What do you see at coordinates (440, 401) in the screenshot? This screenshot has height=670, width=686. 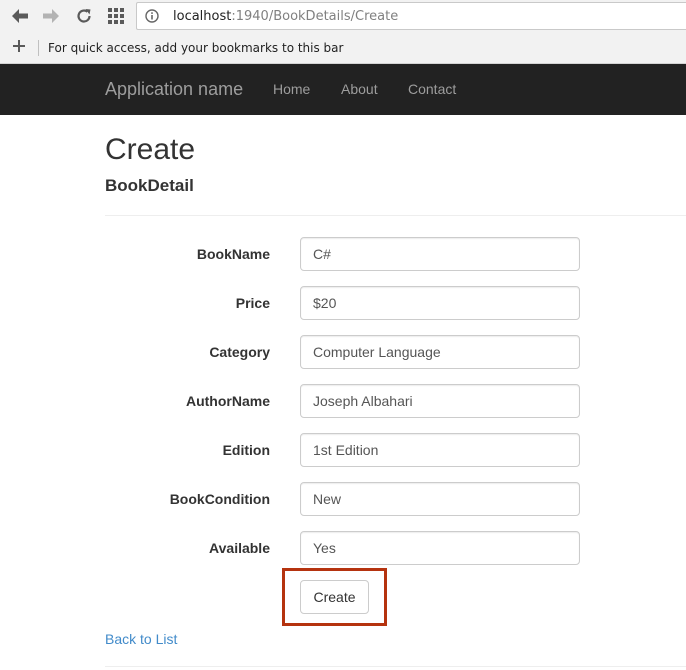 I see `authorname-input` at bounding box center [440, 401].